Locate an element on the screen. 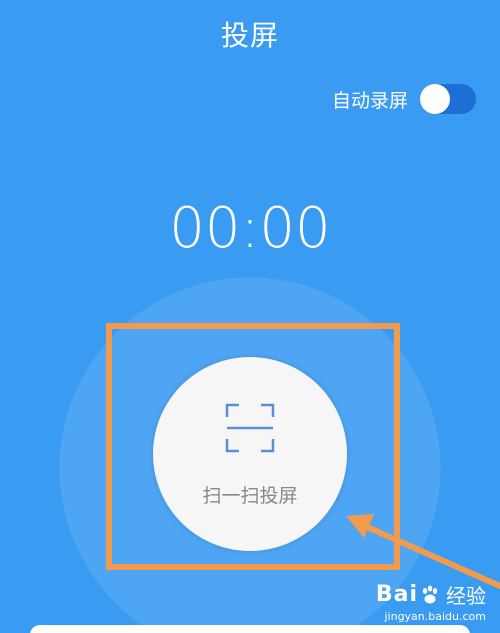 This screenshot has width=500, height=633. auto-record-setting: 自动录屏 is located at coordinates (404, 99).